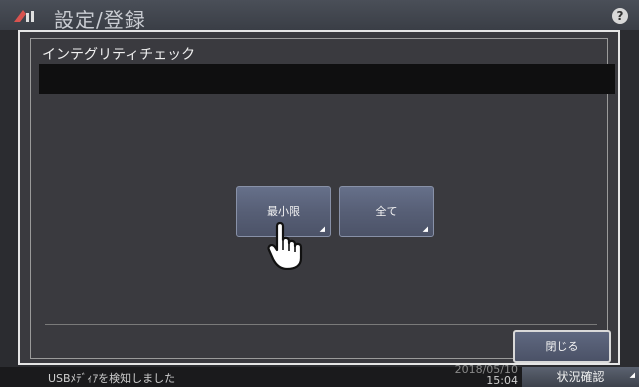 This screenshot has height=387, width=639. Describe the element at coordinates (285, 245) in the screenshot. I see `pointing-hand-icon` at that location.